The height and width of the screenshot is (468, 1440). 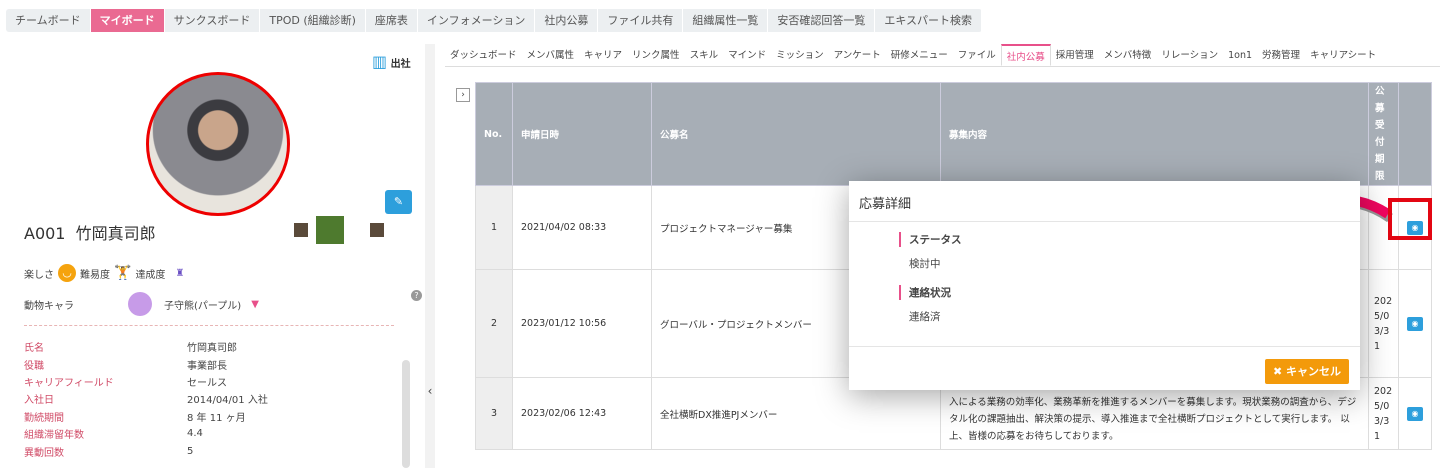 What do you see at coordinates (704, 55) in the screenshot?
I see `sub-tab: スキル` at bounding box center [704, 55].